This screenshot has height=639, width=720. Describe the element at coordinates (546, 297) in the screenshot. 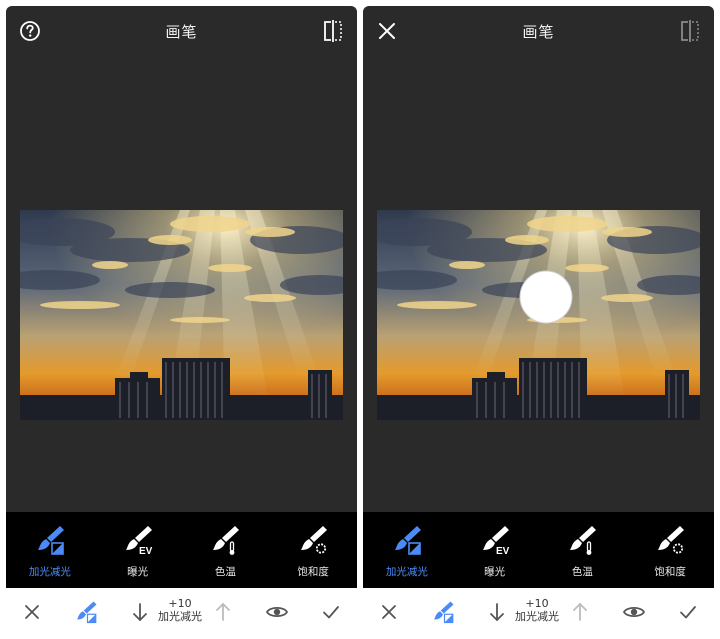

I see `brush-cursor` at that location.